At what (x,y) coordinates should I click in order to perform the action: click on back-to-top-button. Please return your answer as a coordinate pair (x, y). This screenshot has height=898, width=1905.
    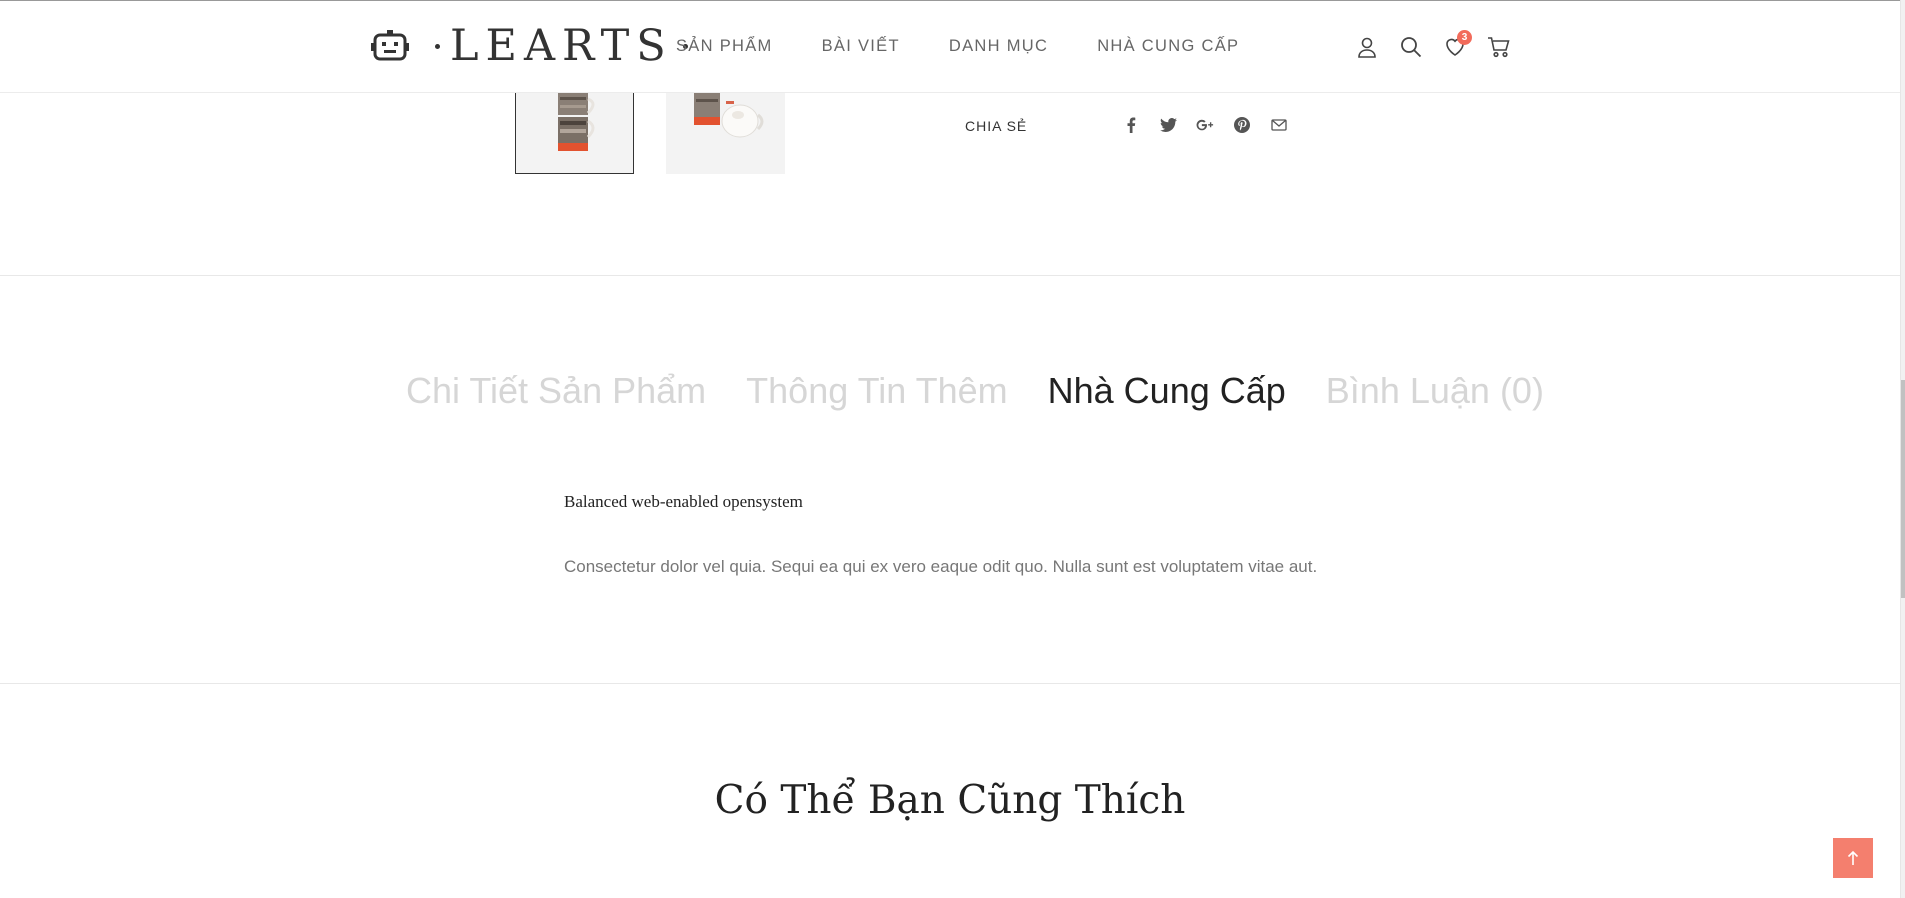
    Looking at the image, I should click on (1853, 858).